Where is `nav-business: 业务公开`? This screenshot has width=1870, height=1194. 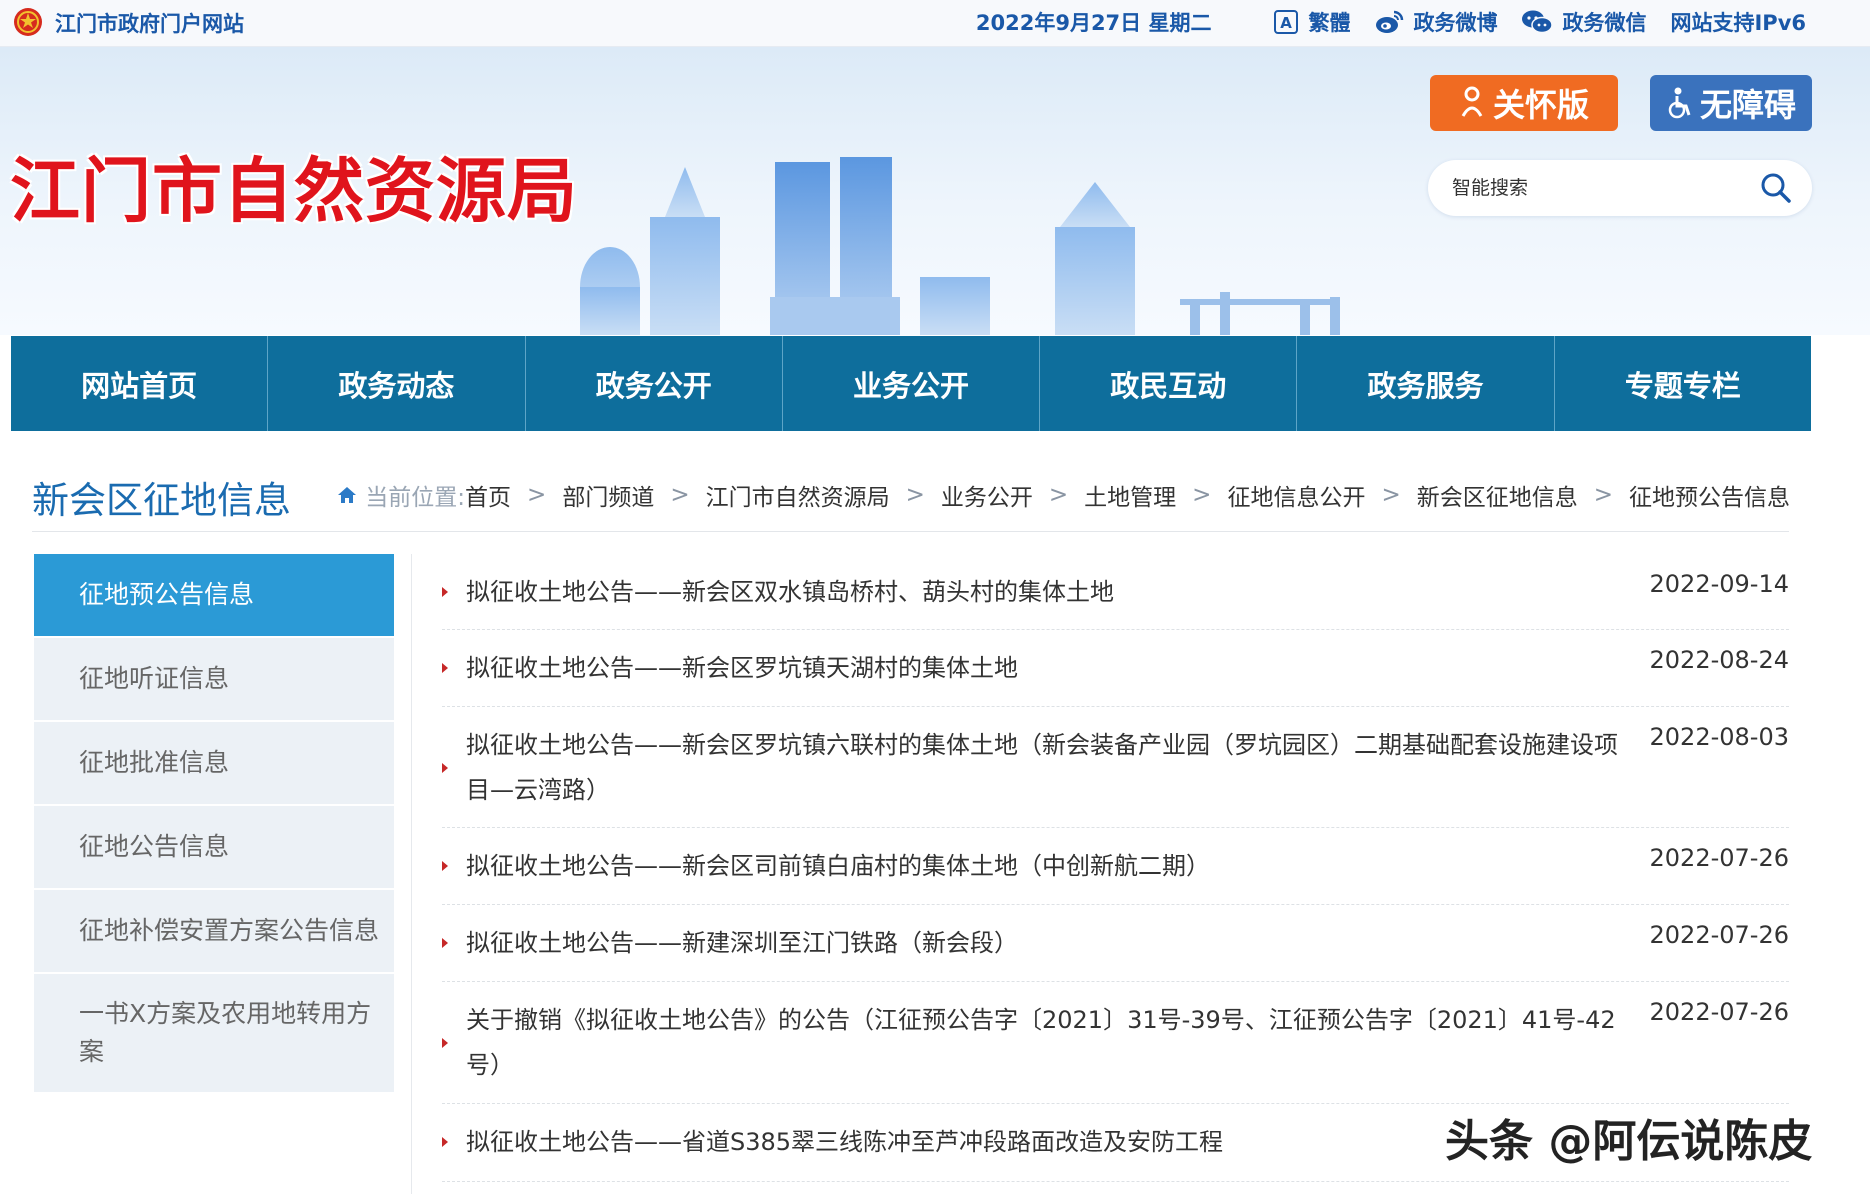
nav-business: 业务公开 is located at coordinates (912, 383).